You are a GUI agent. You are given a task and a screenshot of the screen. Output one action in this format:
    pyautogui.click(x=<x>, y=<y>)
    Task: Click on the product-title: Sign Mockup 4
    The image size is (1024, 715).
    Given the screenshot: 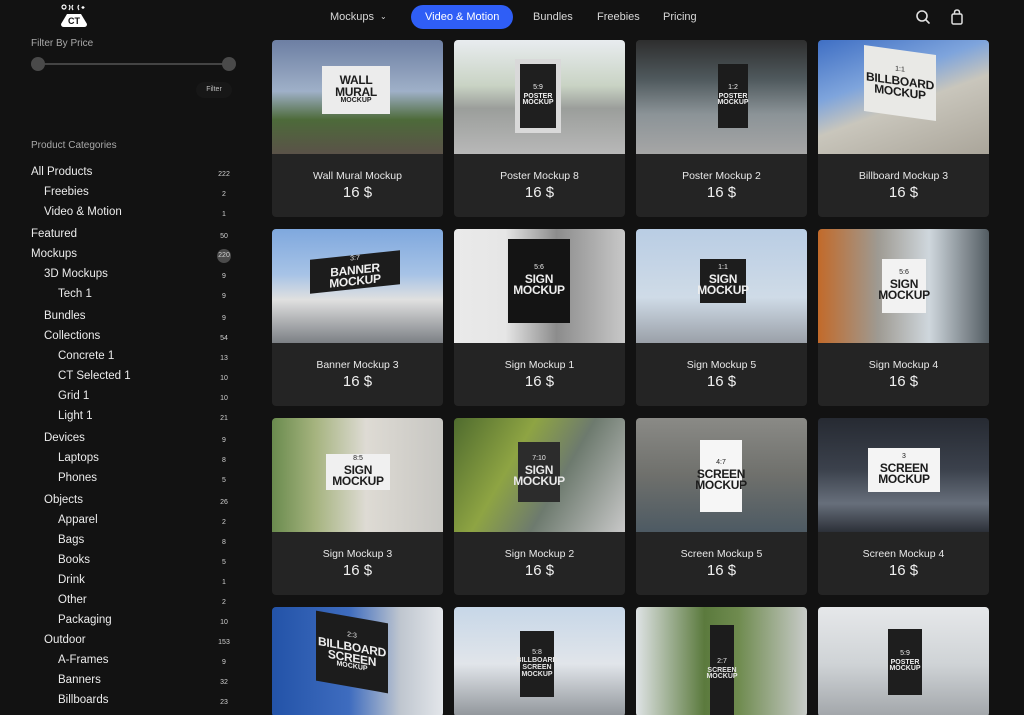 What is the action you would take?
    pyautogui.click(x=903, y=365)
    